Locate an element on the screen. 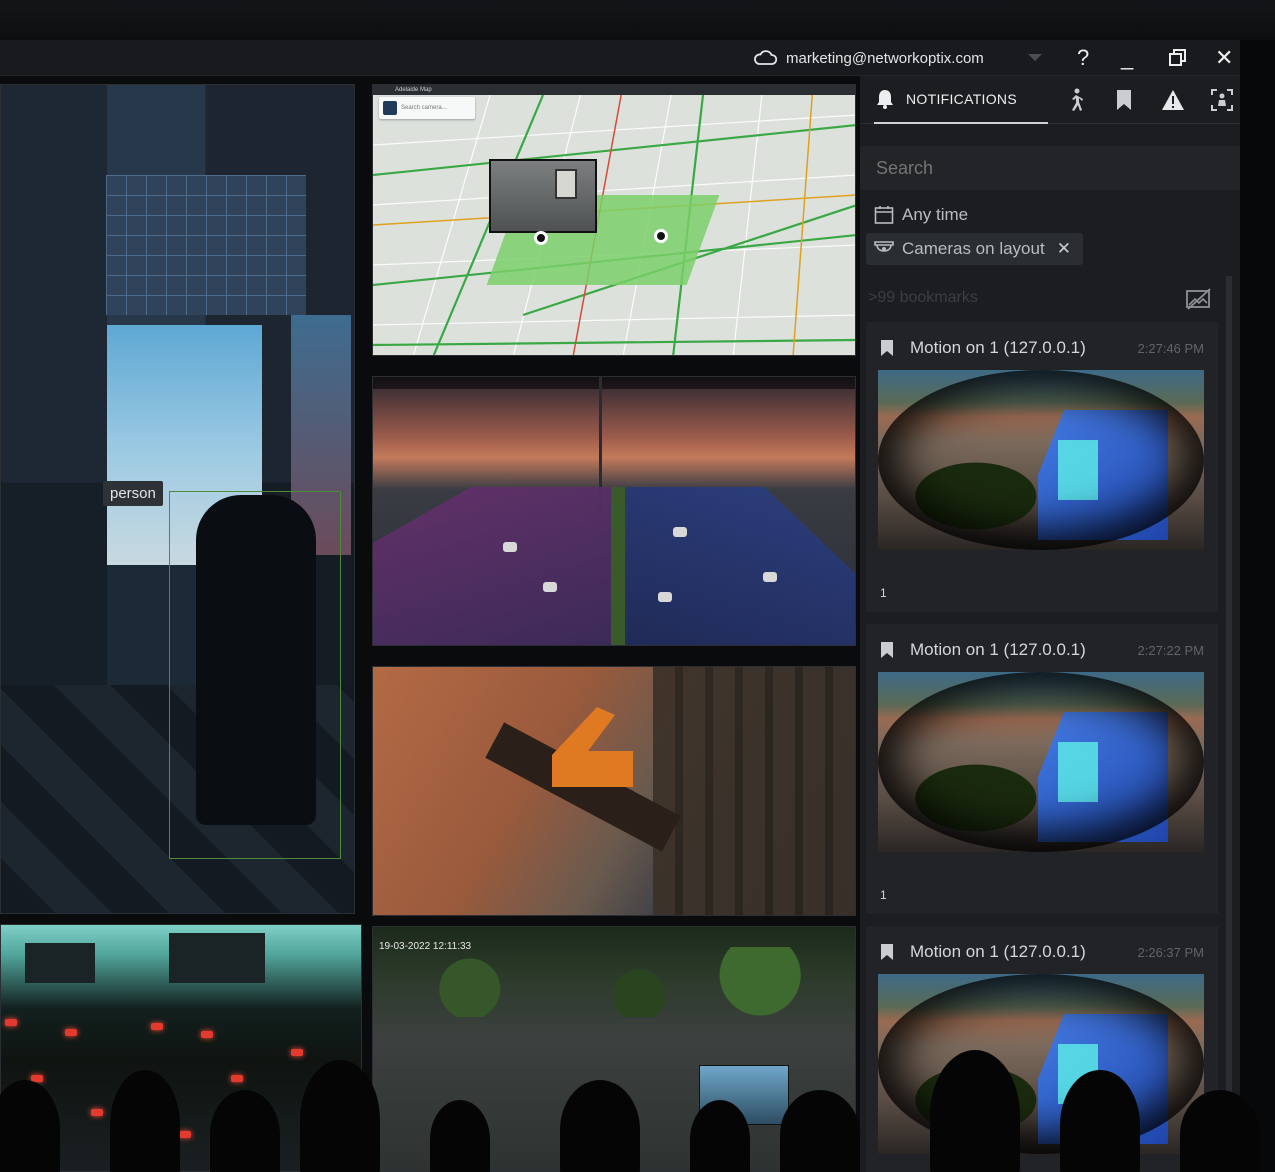  title-bar: marketing@networkoptix.com ? _ ✕ is located at coordinates (620, 58).